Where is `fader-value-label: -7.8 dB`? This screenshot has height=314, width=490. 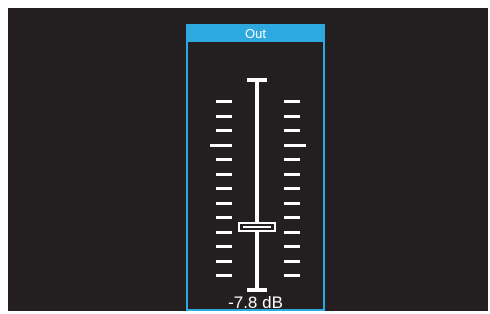
fader-value-label: -7.8 dB is located at coordinates (255, 302).